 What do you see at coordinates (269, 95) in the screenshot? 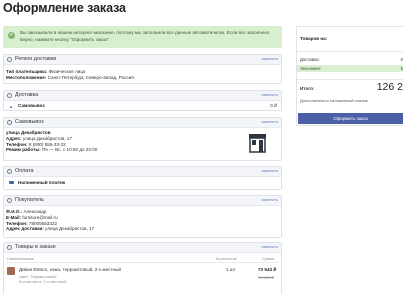
I see `delivery-change-link: изменить` at bounding box center [269, 95].